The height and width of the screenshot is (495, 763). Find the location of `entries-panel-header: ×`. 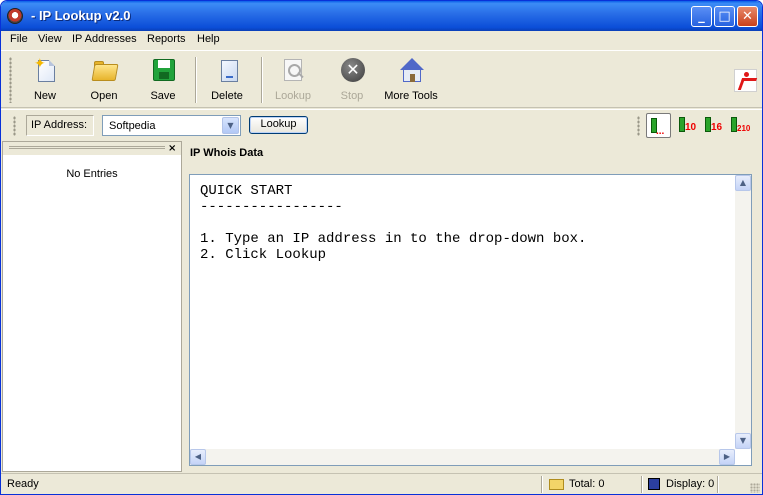

entries-panel-header: × is located at coordinates (92, 148).